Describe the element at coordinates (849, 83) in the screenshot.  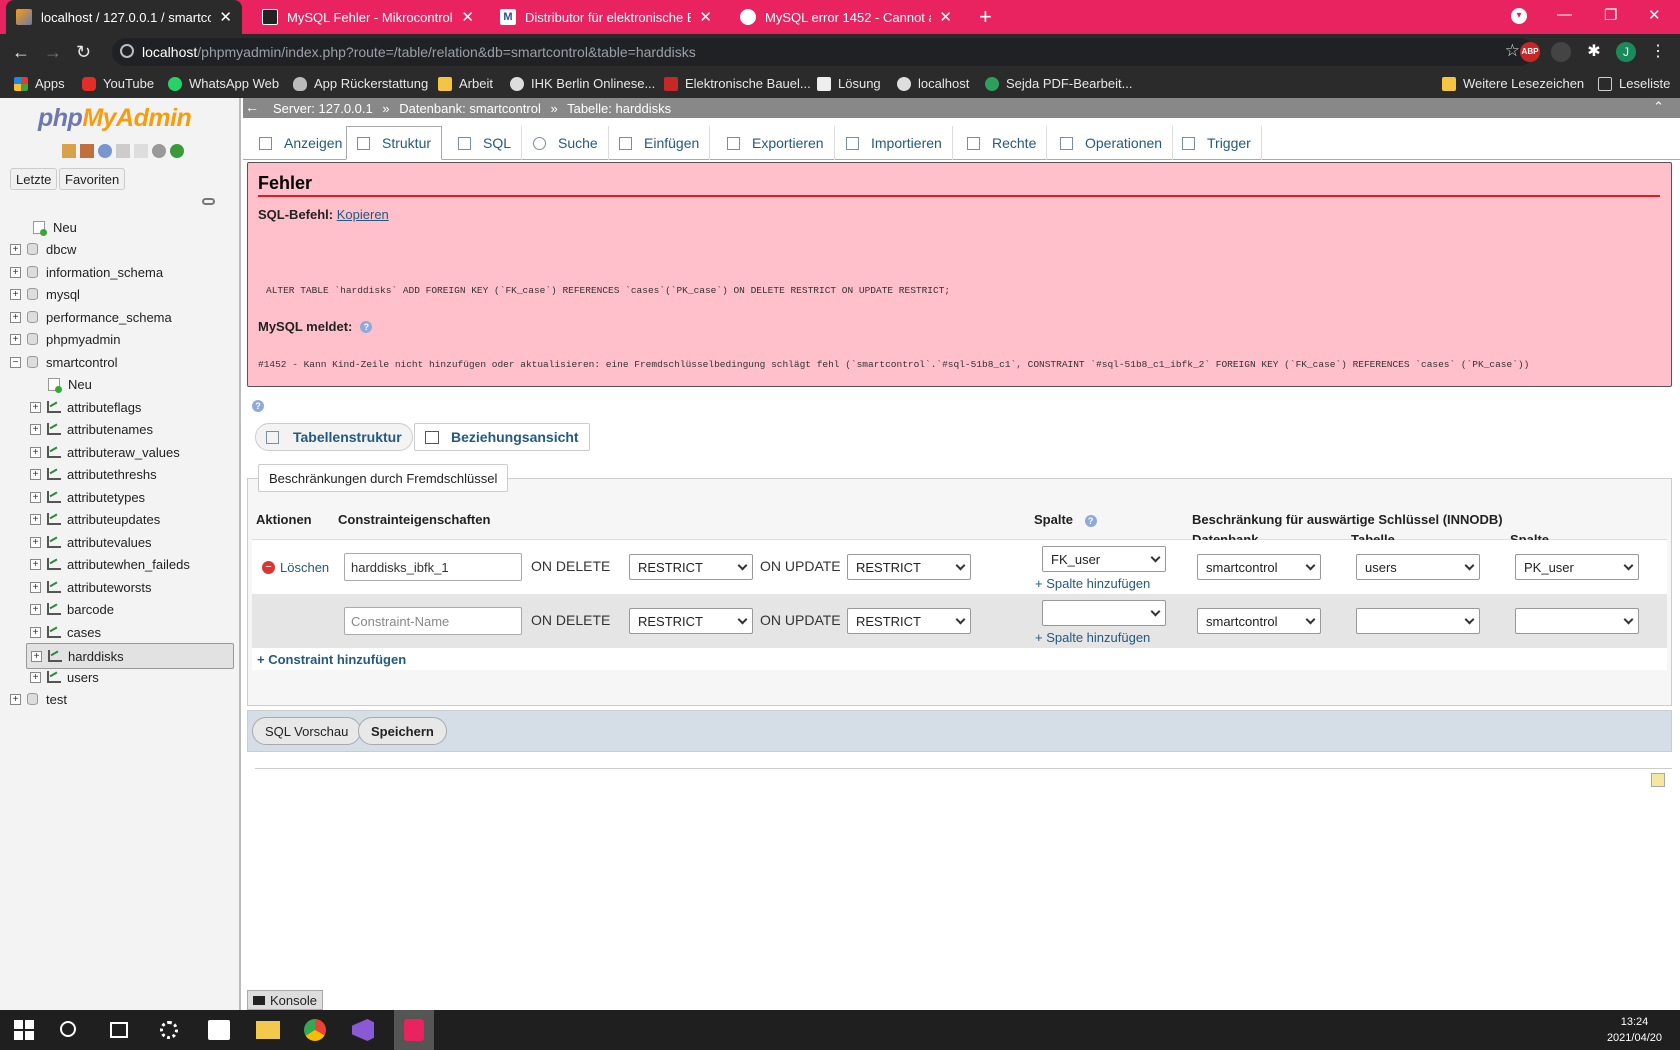
I see `bookmark-loesung: Lösung` at that location.